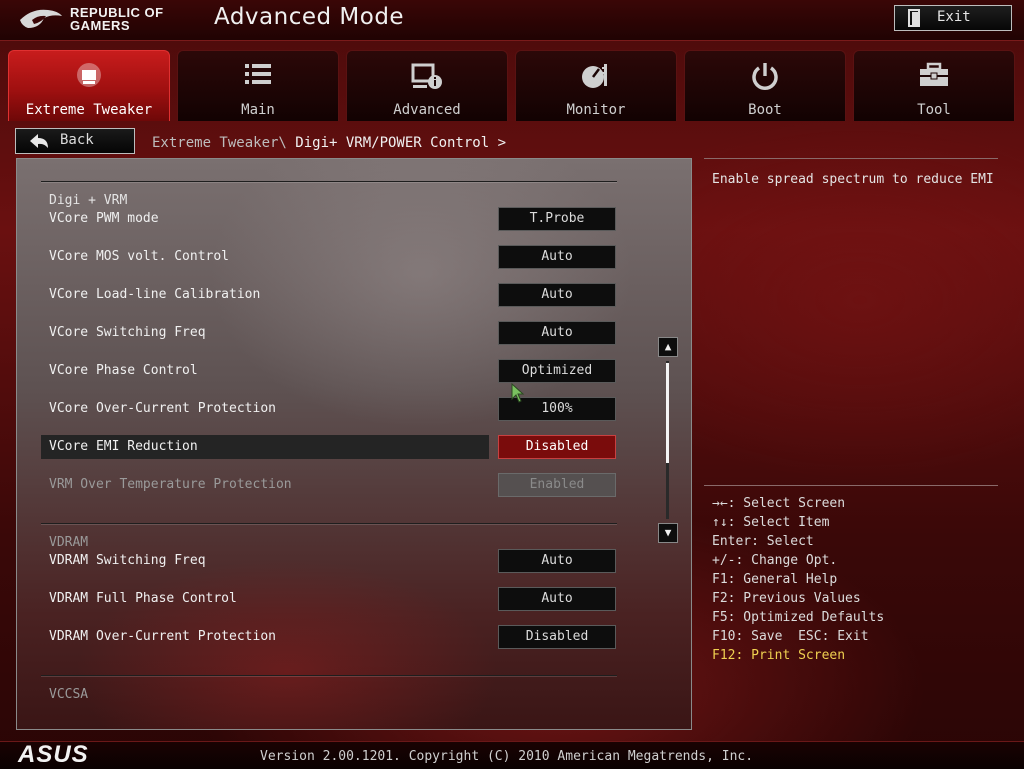  I want to click on setting-label: VDRAM Over-Current Protection, so click(162, 636).